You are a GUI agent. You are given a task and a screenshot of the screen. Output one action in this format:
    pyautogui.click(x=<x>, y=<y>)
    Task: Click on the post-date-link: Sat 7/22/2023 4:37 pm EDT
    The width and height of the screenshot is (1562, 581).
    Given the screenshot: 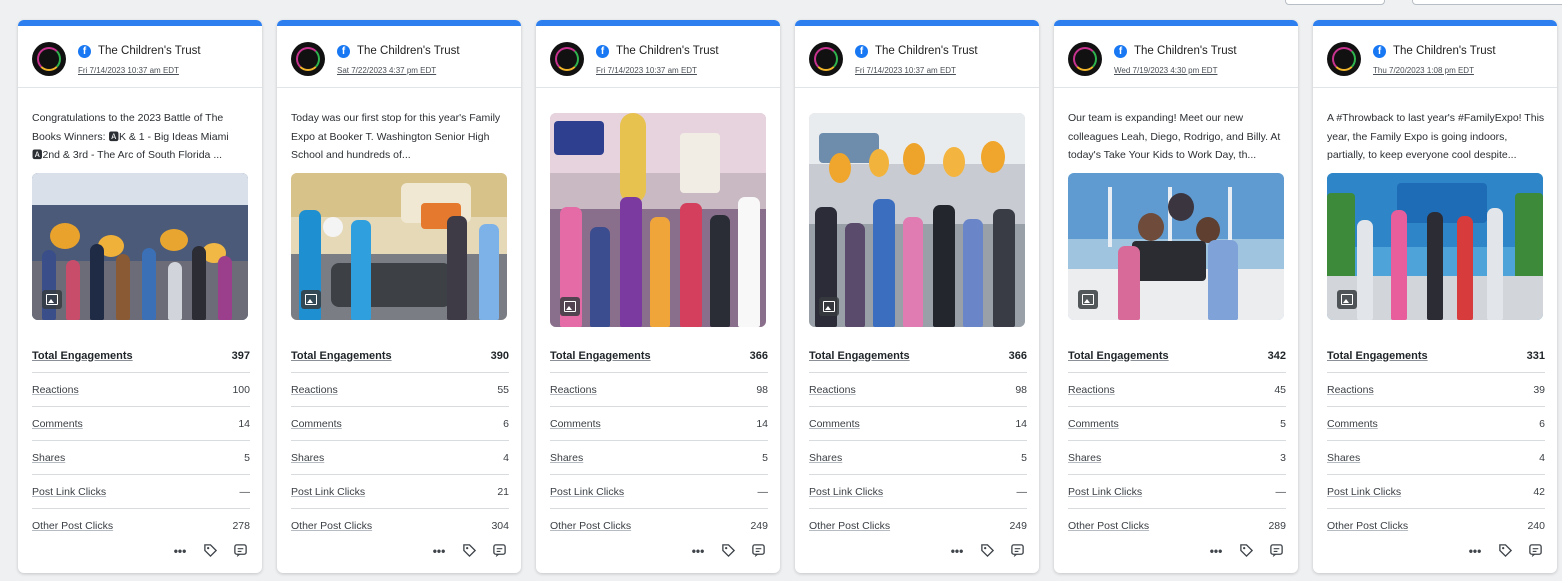 What is the action you would take?
    pyautogui.click(x=386, y=70)
    